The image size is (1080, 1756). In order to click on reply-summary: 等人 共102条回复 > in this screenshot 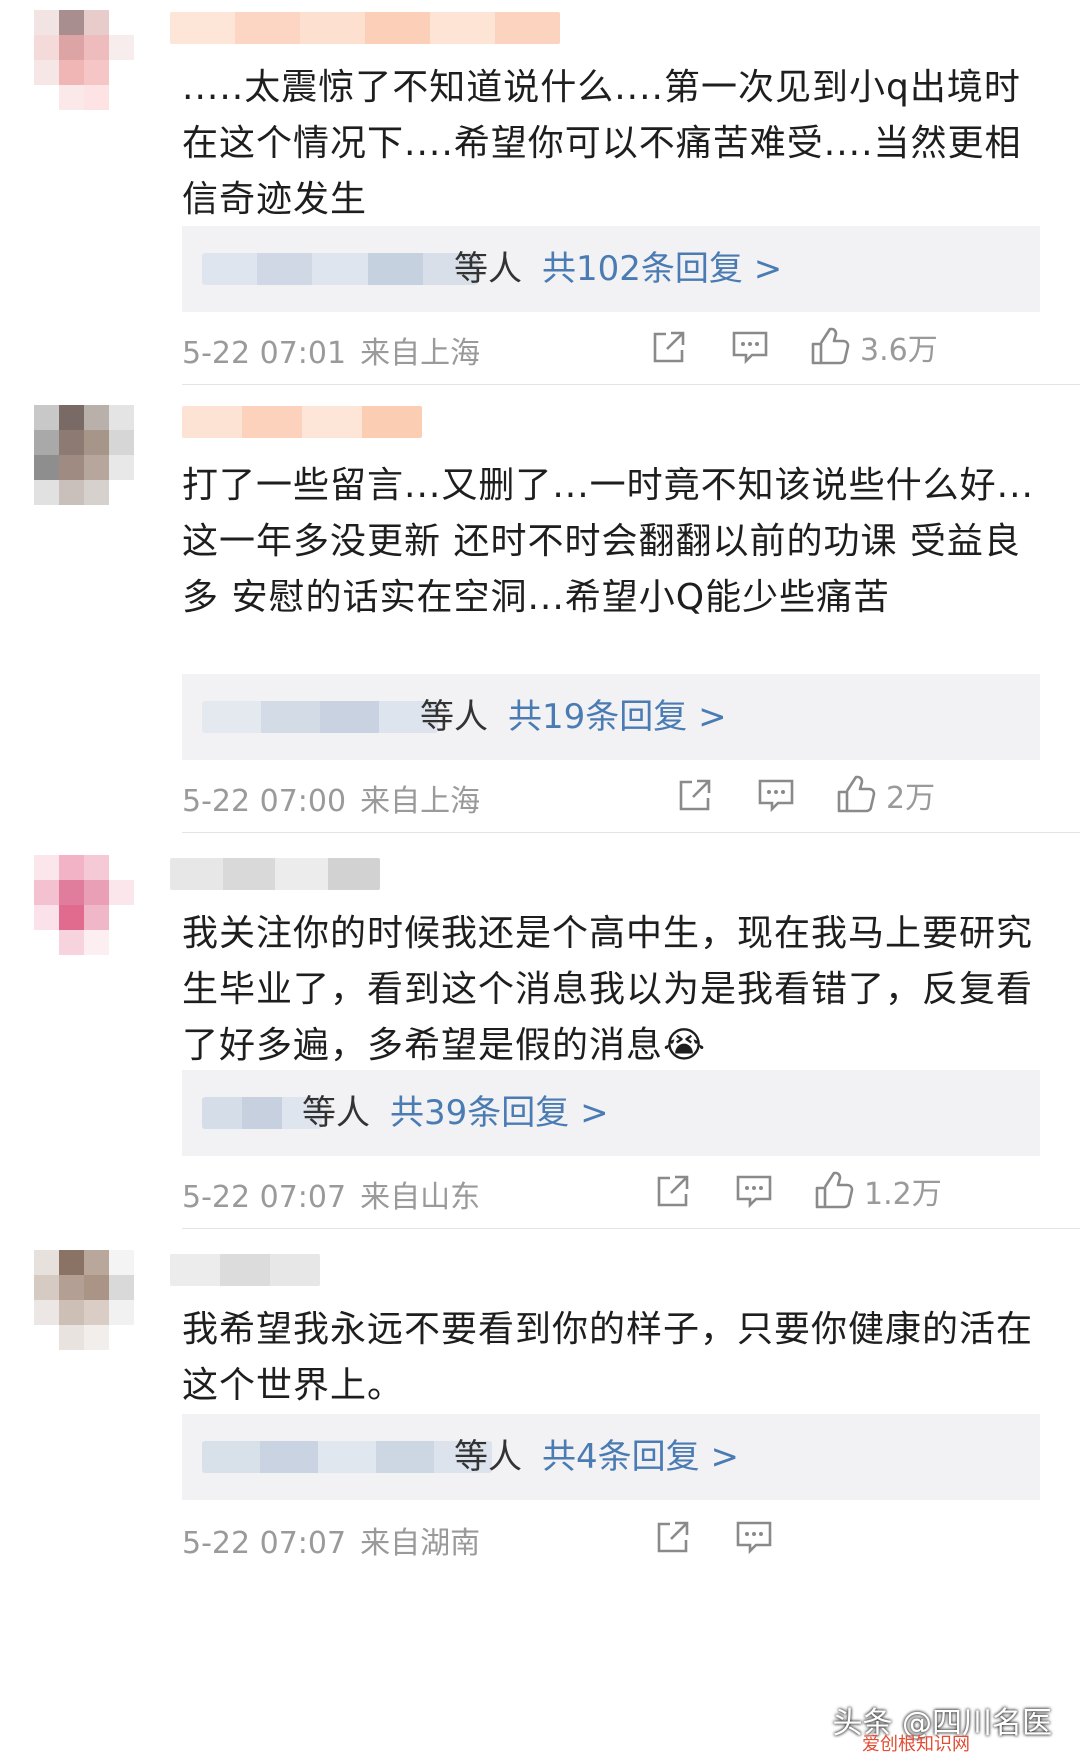, I will do `click(611, 269)`.